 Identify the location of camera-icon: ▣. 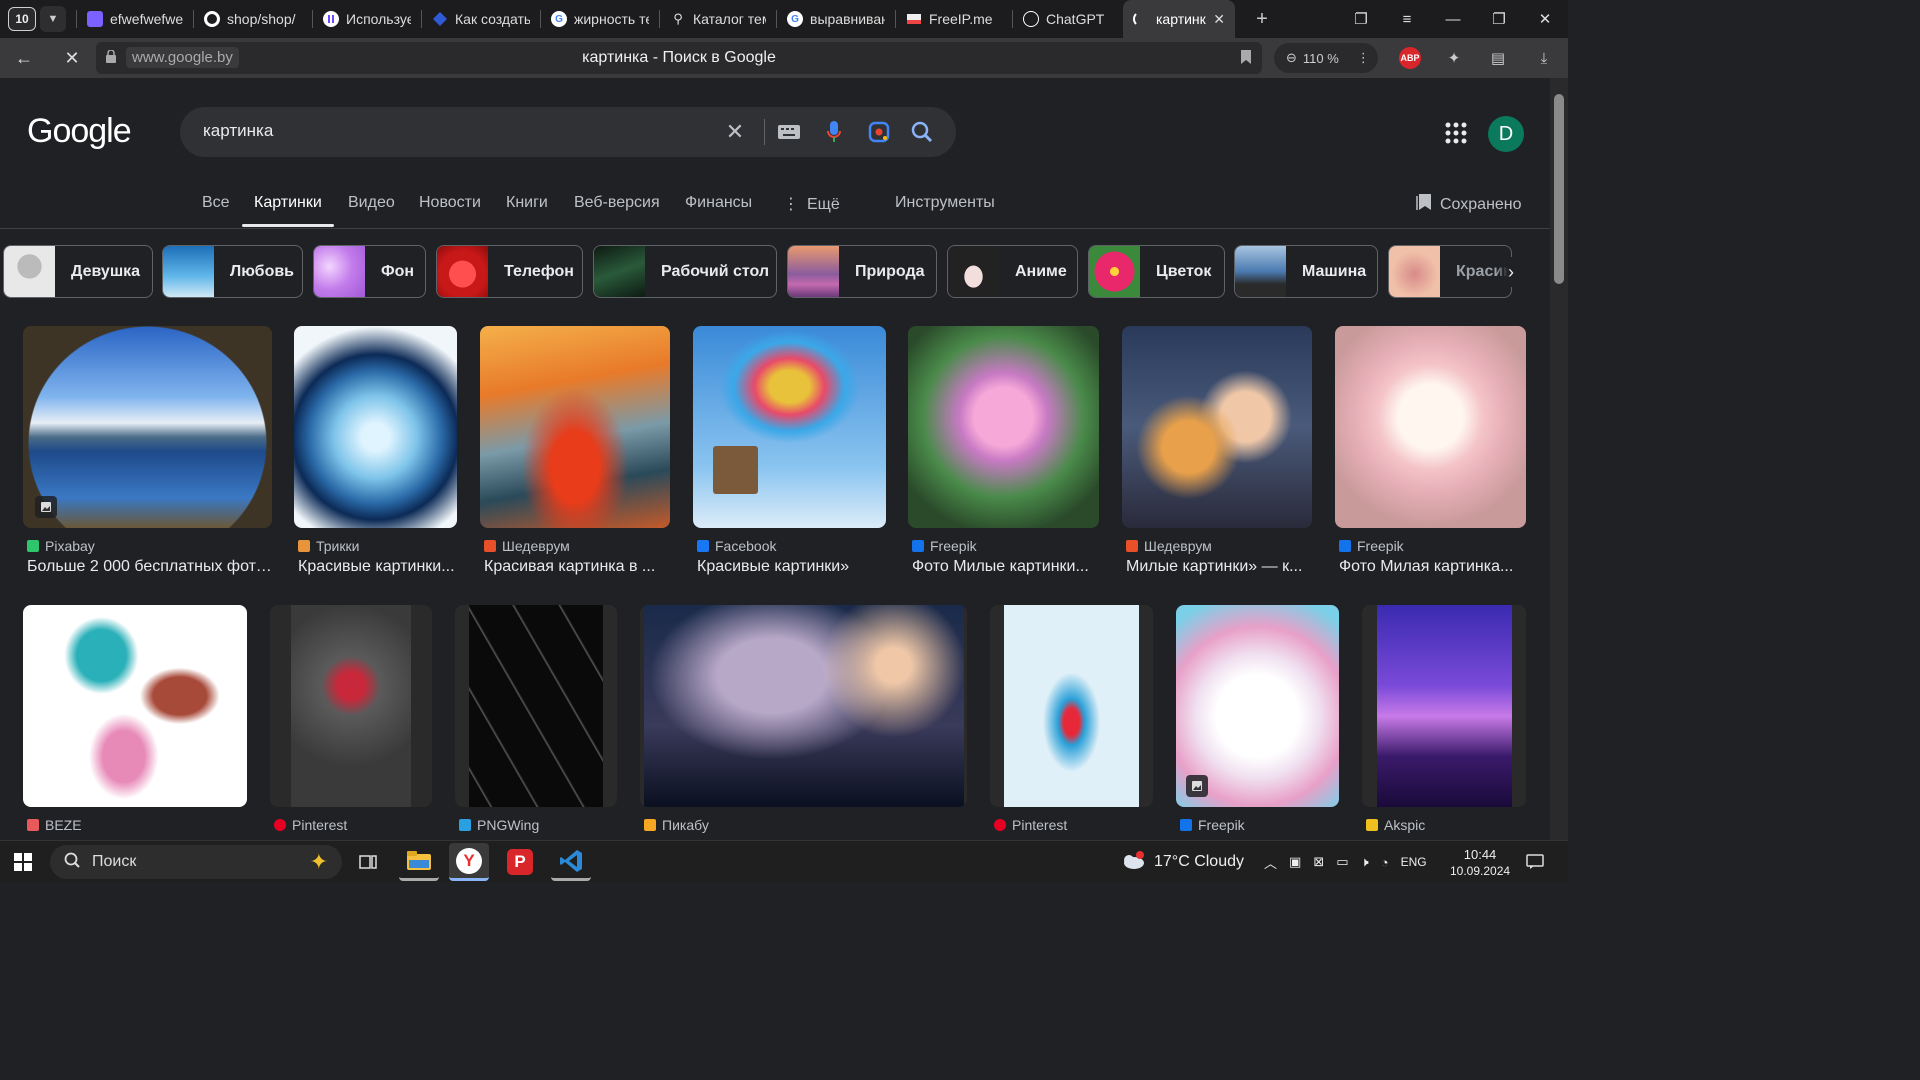
(1295, 862).